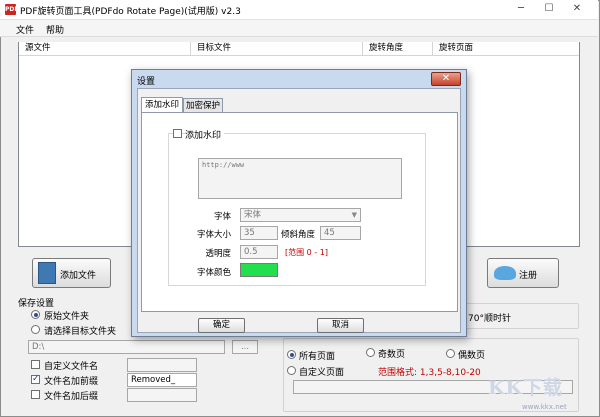 The image size is (600, 417). What do you see at coordinates (222, 217) in the screenshot?
I see `font-label: 字体` at bounding box center [222, 217].